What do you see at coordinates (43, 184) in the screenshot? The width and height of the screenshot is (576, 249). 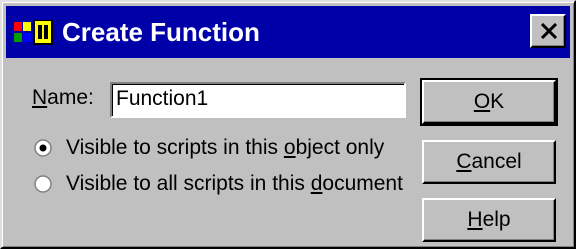 I see `radio-unselected-icon` at bounding box center [43, 184].